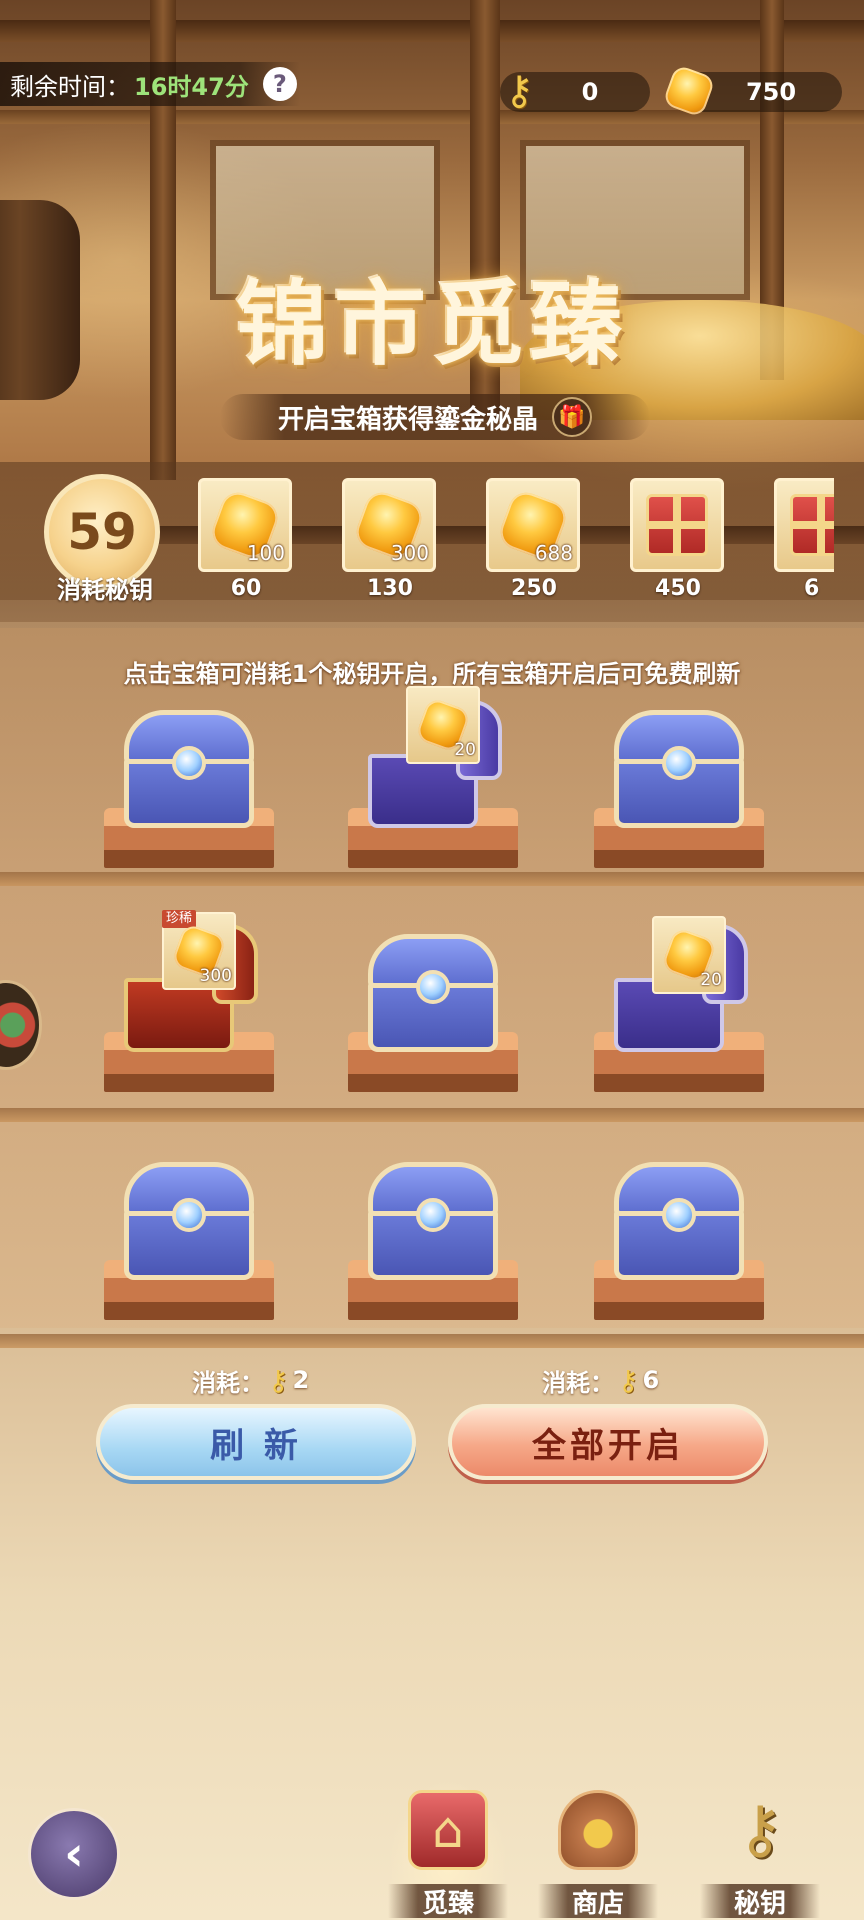  What do you see at coordinates (74, 1854) in the screenshot?
I see `back-button: ‹` at bounding box center [74, 1854].